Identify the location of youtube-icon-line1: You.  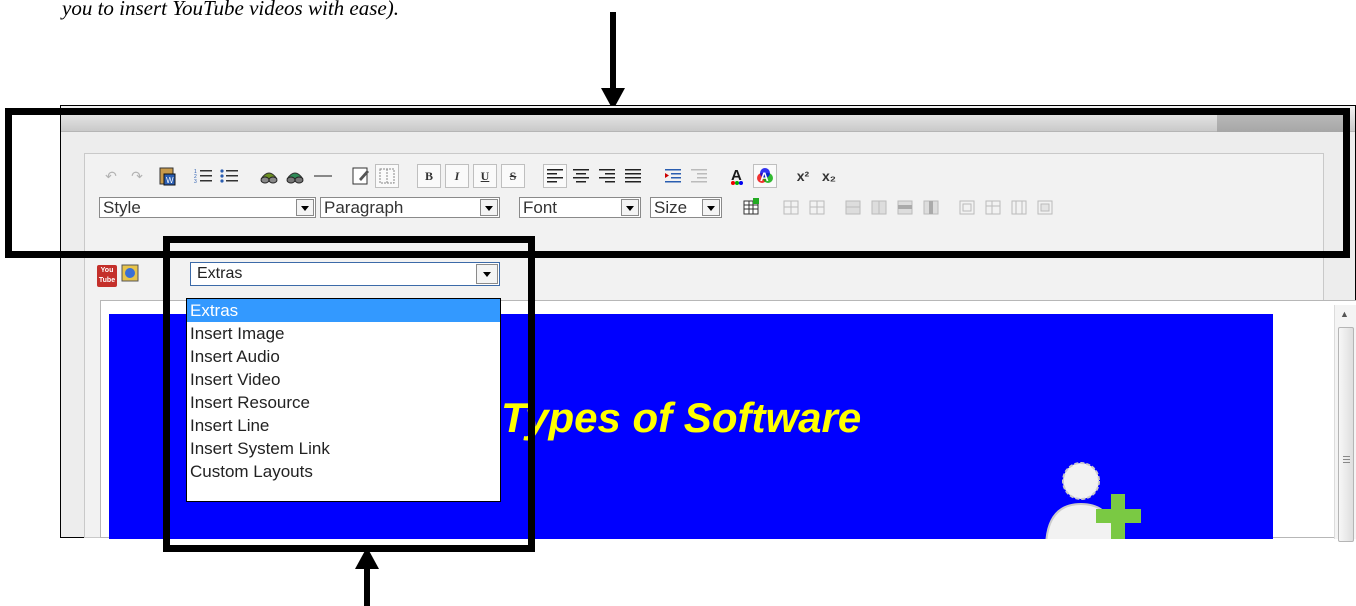
(107, 270).